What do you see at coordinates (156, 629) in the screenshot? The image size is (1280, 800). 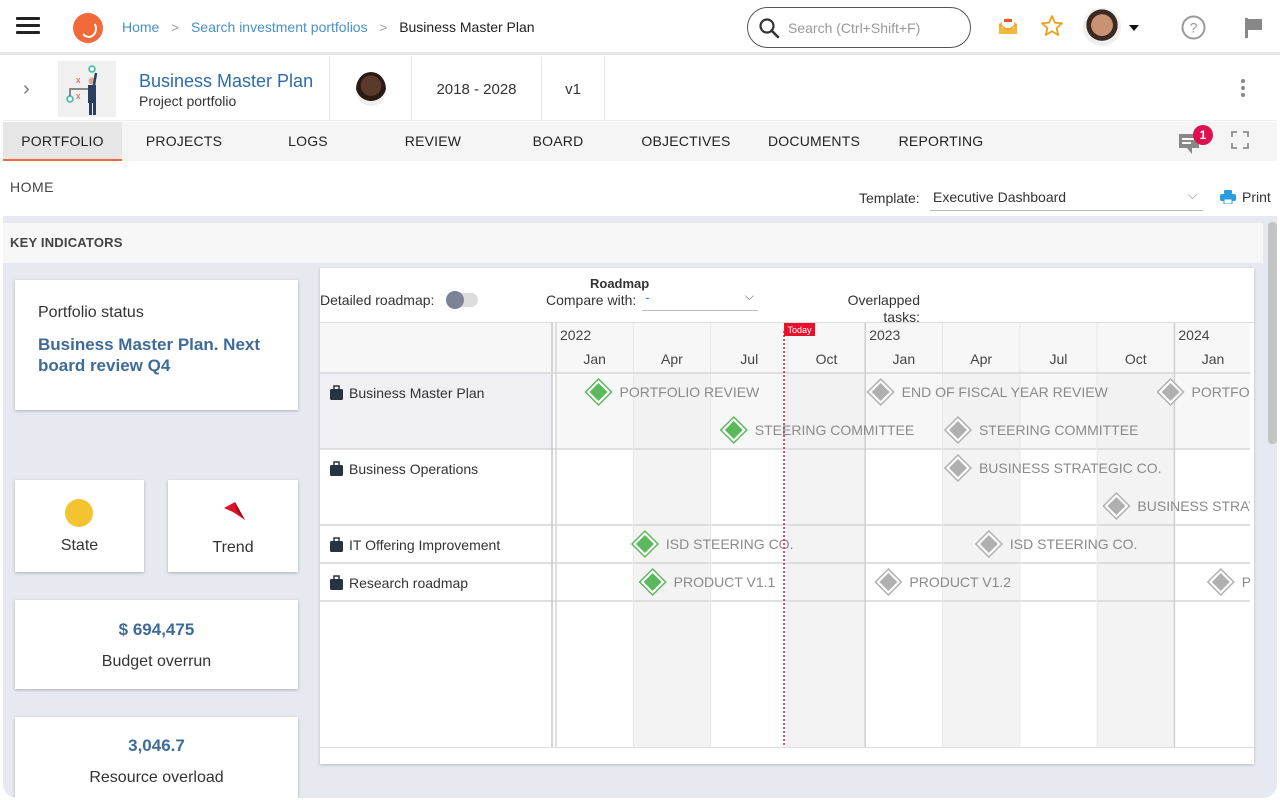 I see `budget-overrun-value: $ 694,475` at bounding box center [156, 629].